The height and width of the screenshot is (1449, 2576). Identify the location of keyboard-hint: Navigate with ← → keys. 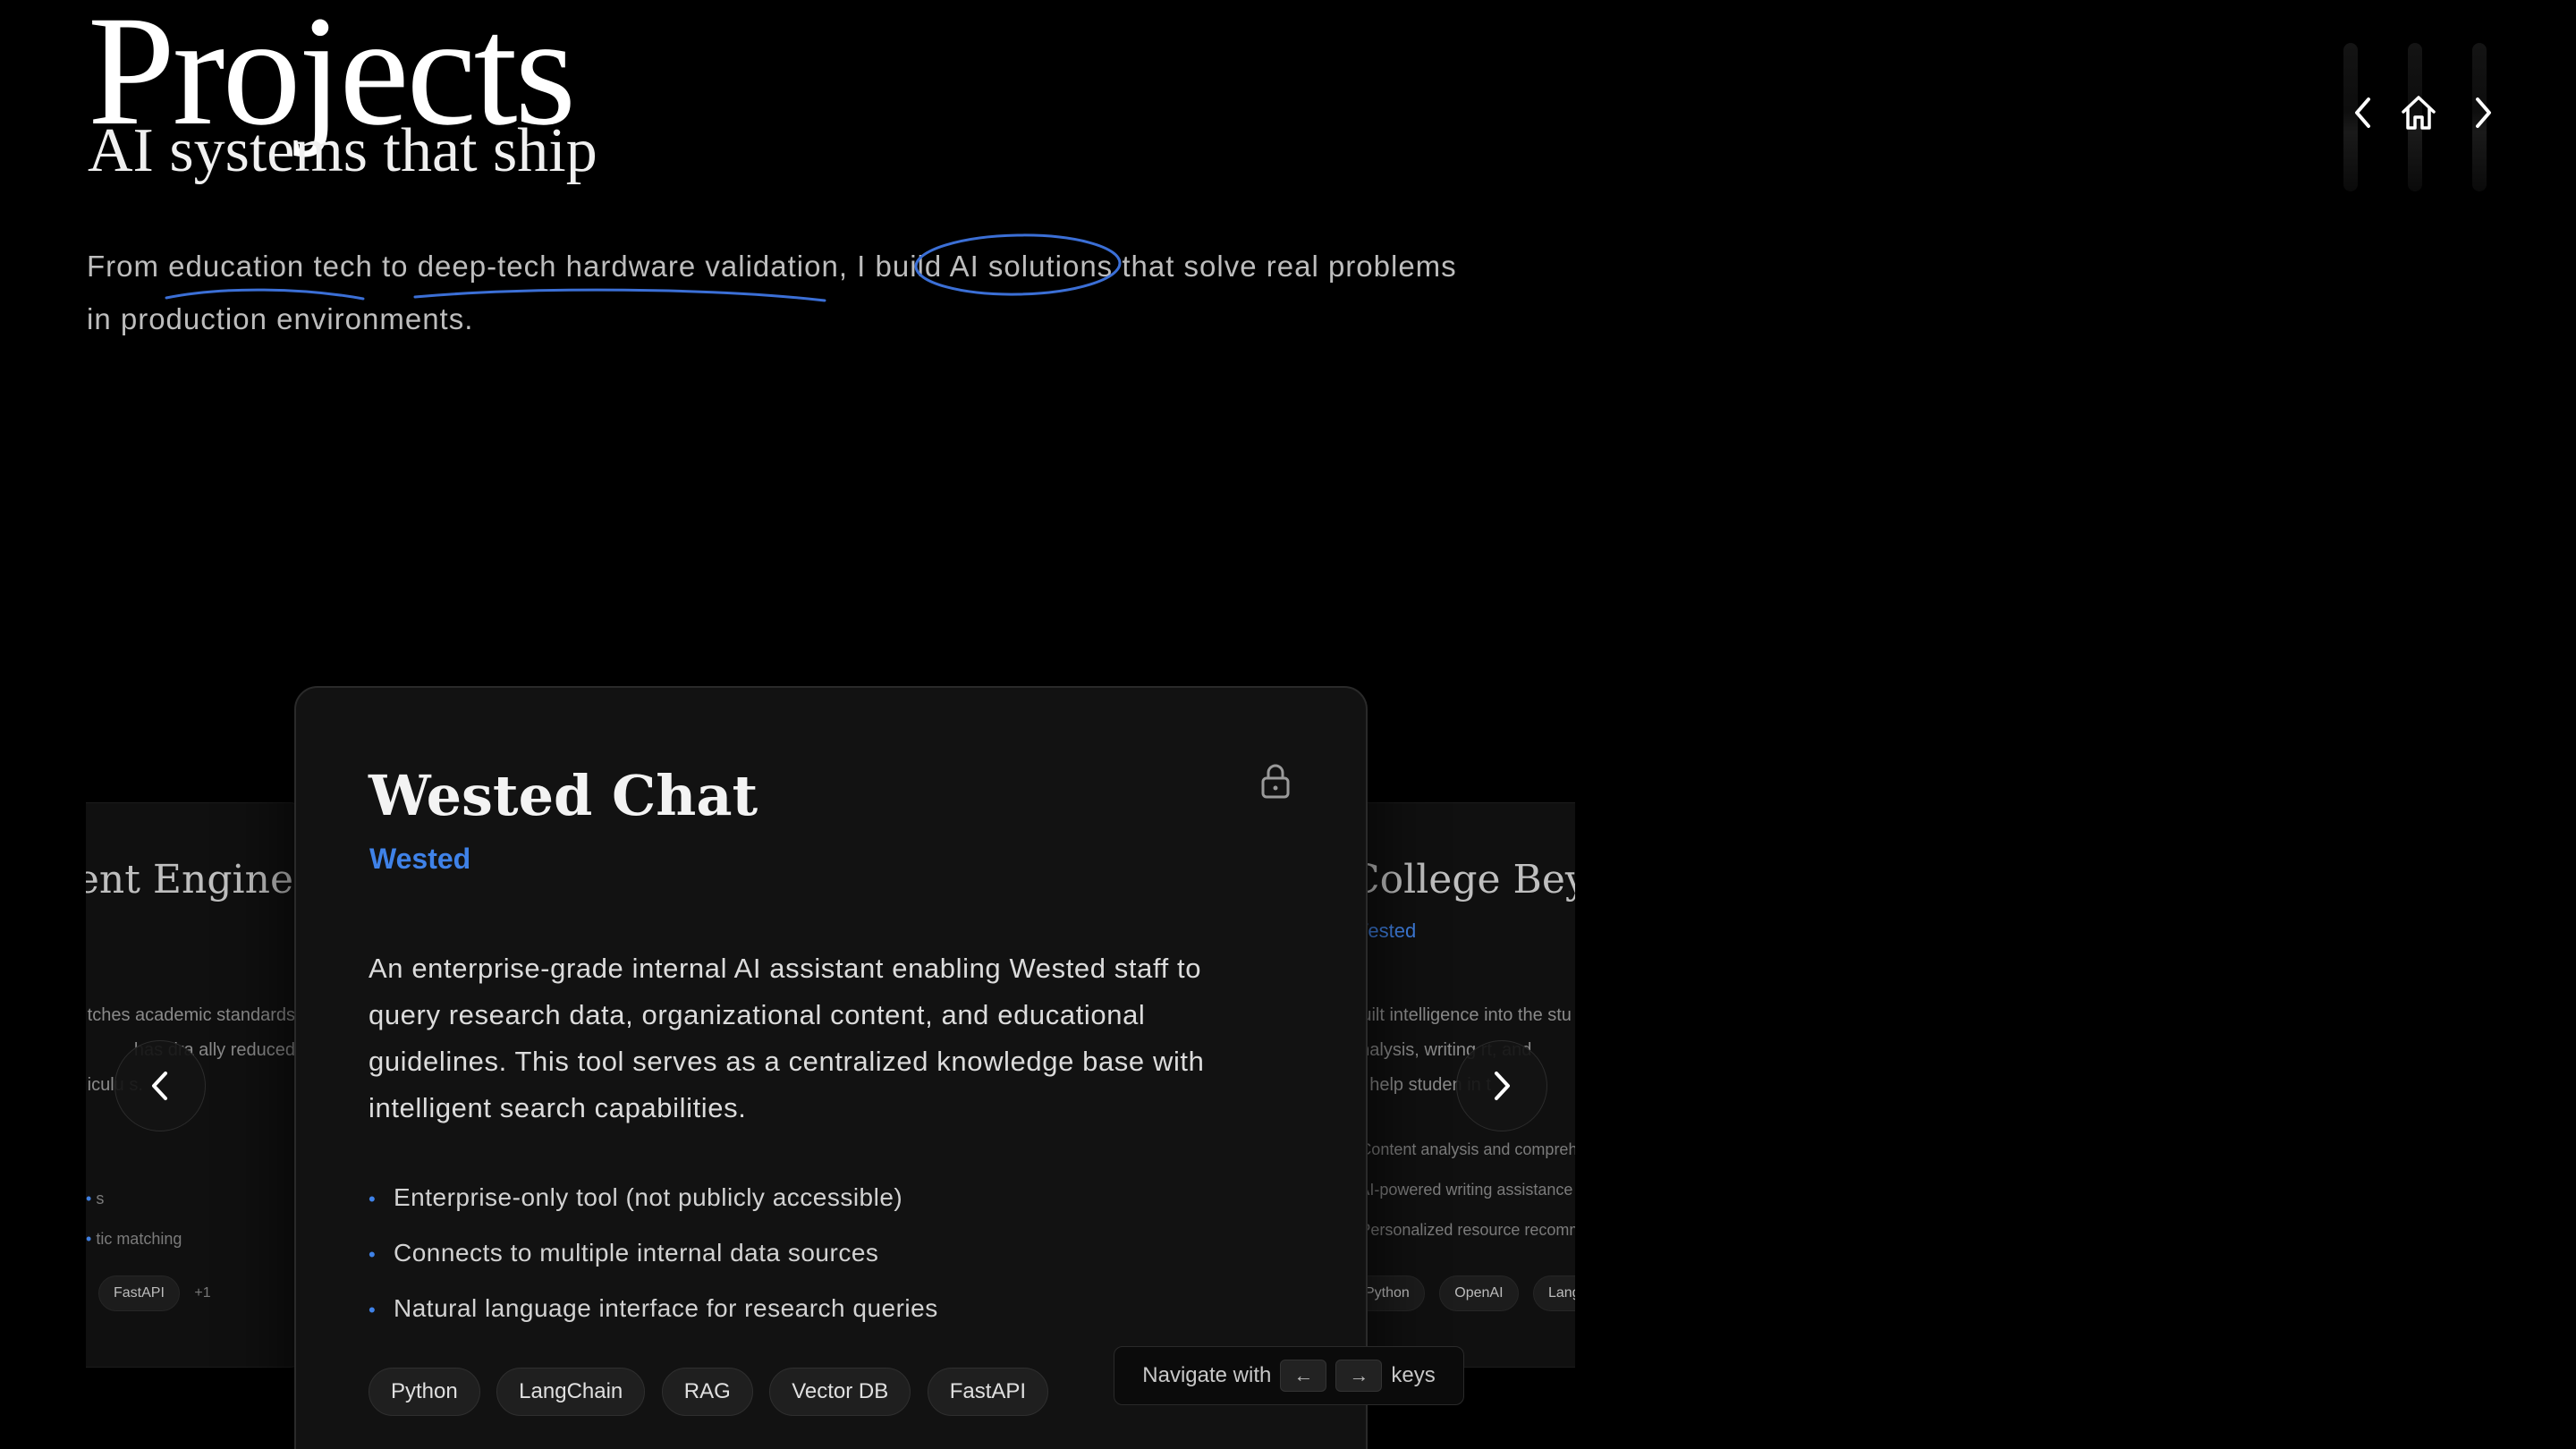
(1289, 1375).